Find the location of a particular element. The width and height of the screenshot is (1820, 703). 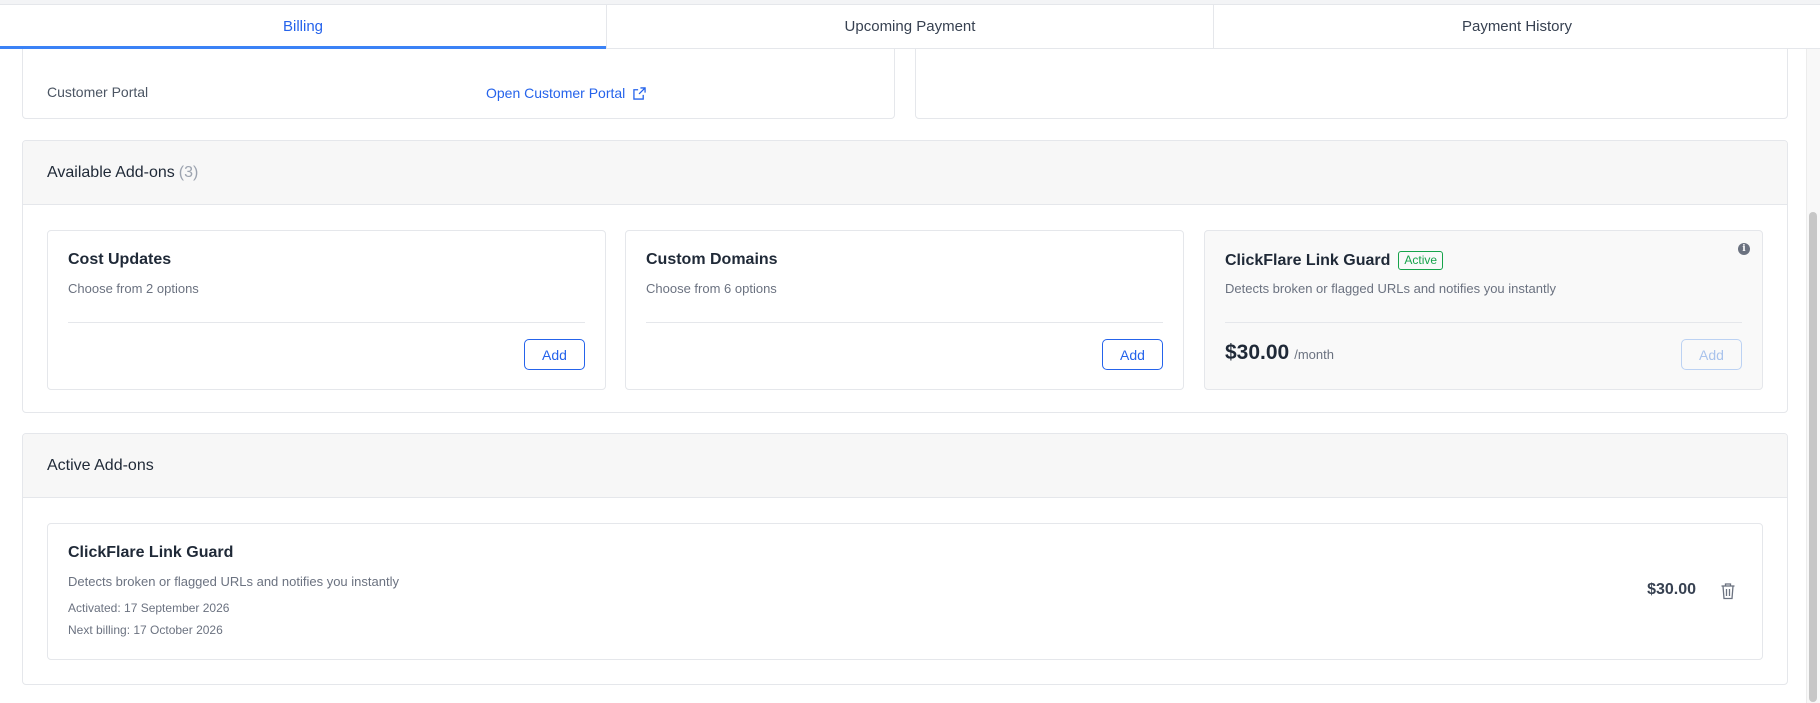

price-amount: $30.00 is located at coordinates (1257, 352).